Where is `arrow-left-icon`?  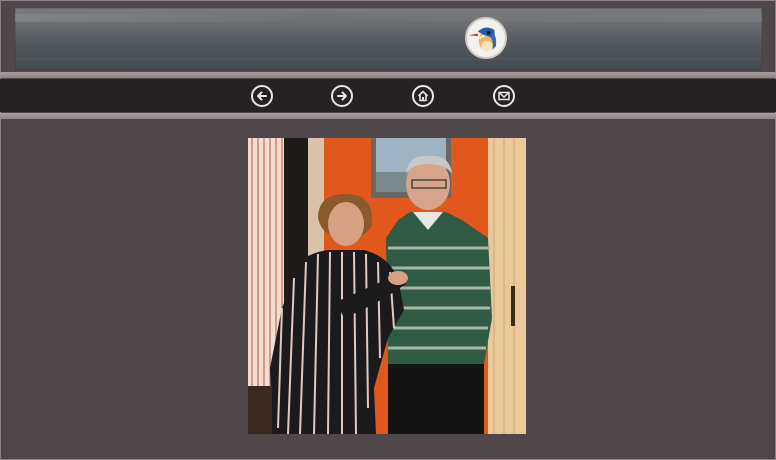
arrow-left-icon is located at coordinates (262, 96).